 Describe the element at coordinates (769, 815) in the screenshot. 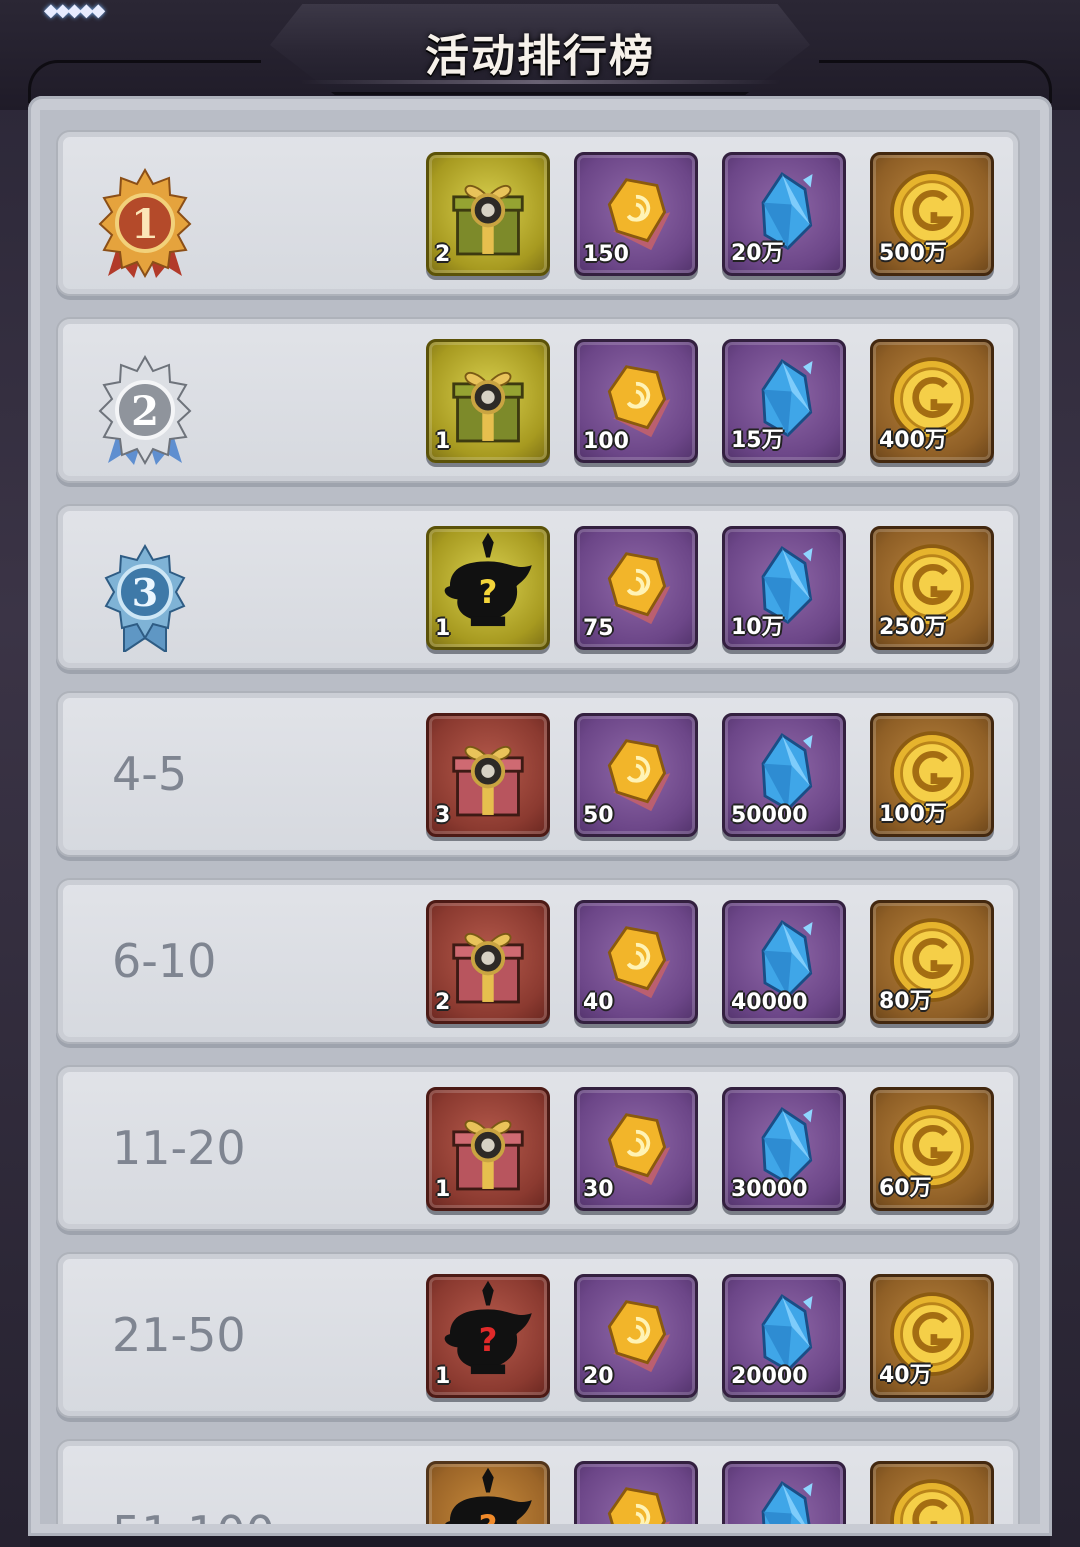

I see `item-quantity: 50000` at that location.